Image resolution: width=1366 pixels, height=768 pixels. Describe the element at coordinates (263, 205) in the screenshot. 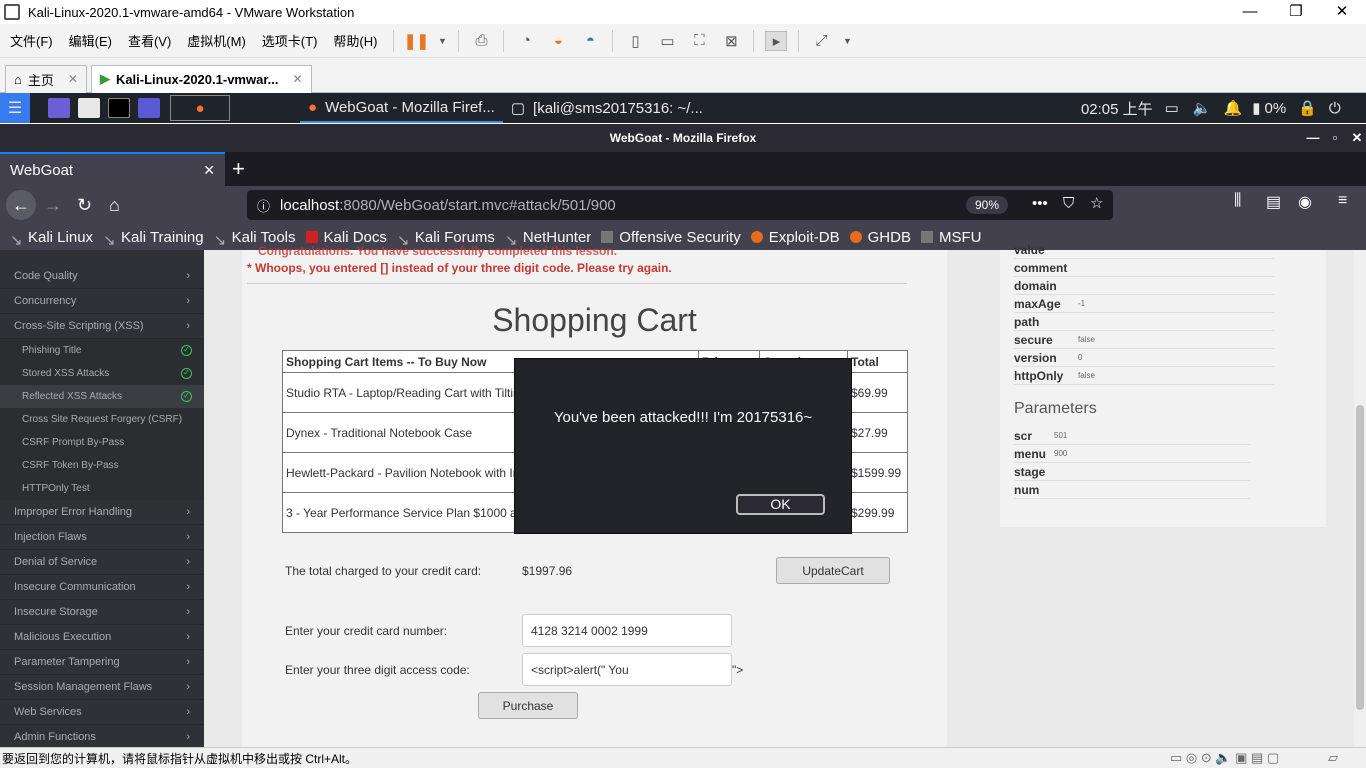

I see `info-icon: ⓘ` at that location.